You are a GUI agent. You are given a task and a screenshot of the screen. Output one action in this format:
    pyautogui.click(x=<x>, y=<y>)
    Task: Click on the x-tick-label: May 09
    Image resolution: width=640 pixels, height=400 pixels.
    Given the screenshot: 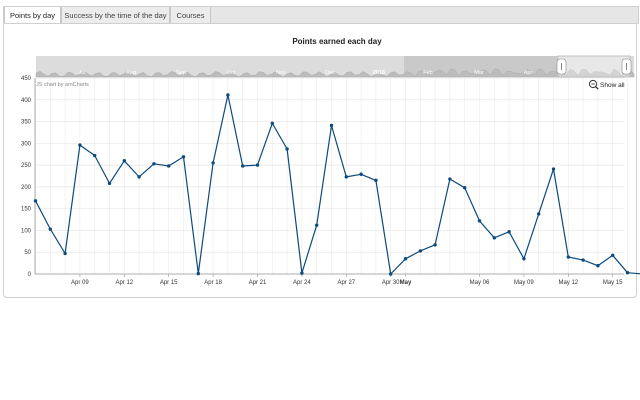 What is the action you would take?
    pyautogui.click(x=524, y=283)
    